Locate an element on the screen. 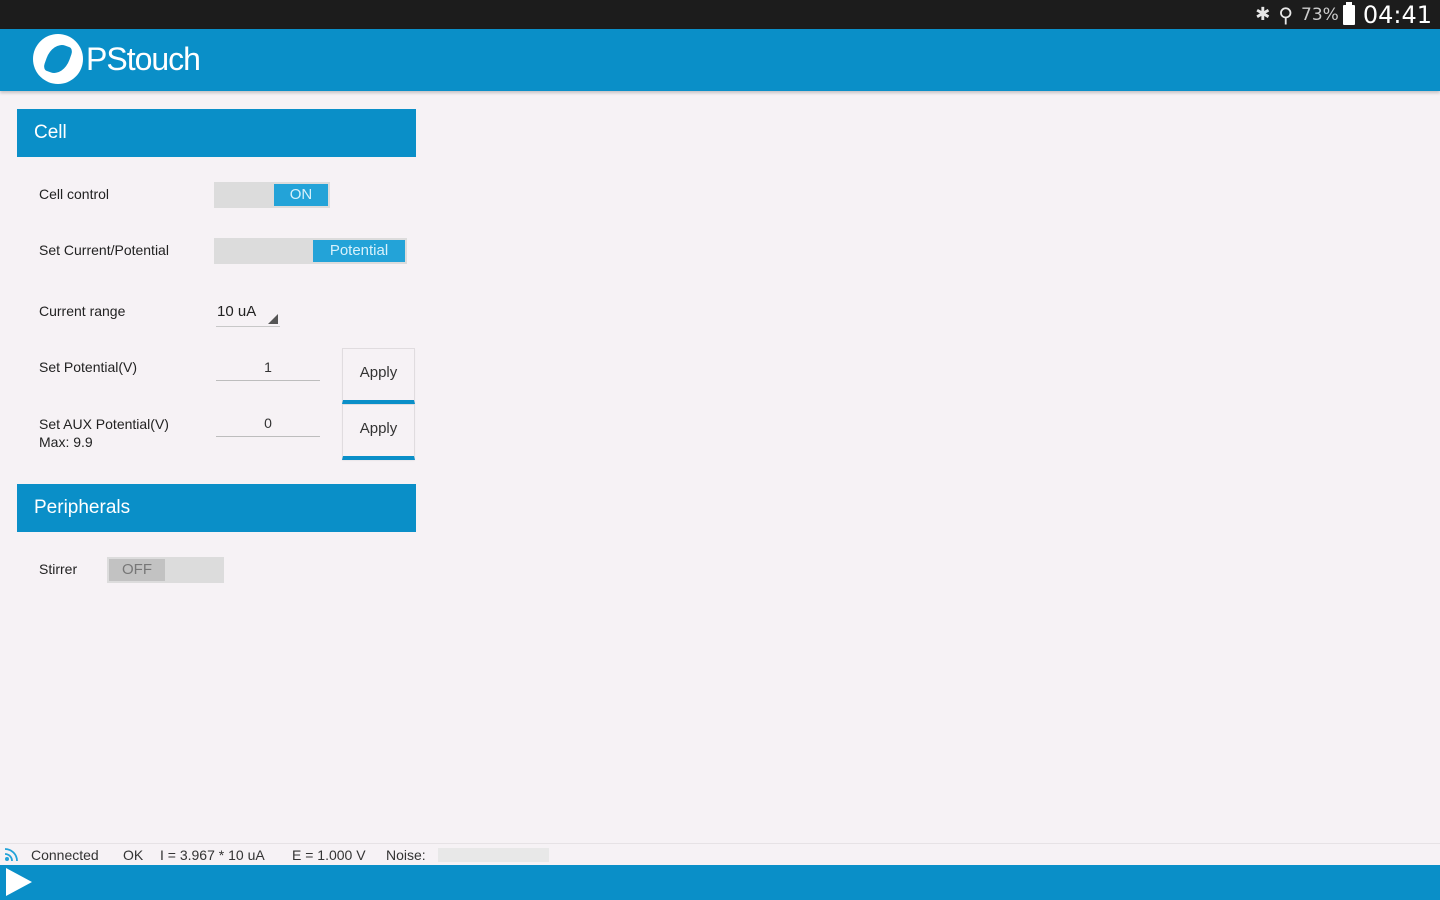 Image resolution: width=1440 pixels, height=900 pixels. connection-status: Connected is located at coordinates (65, 855).